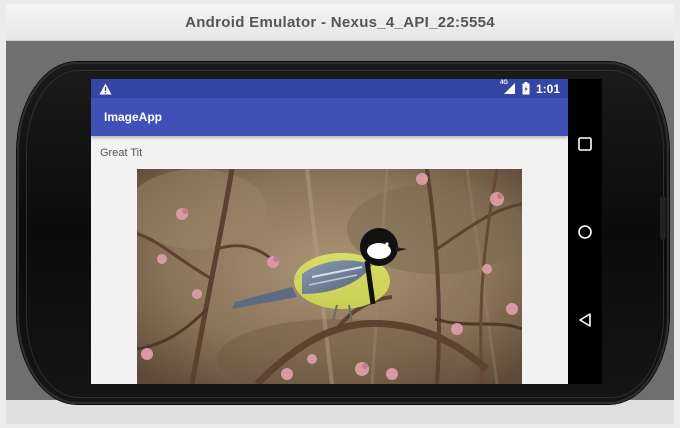 The image size is (680, 428). I want to click on window-title: Android Emulator - Nexus_4_API_22:5554, so click(340, 22).